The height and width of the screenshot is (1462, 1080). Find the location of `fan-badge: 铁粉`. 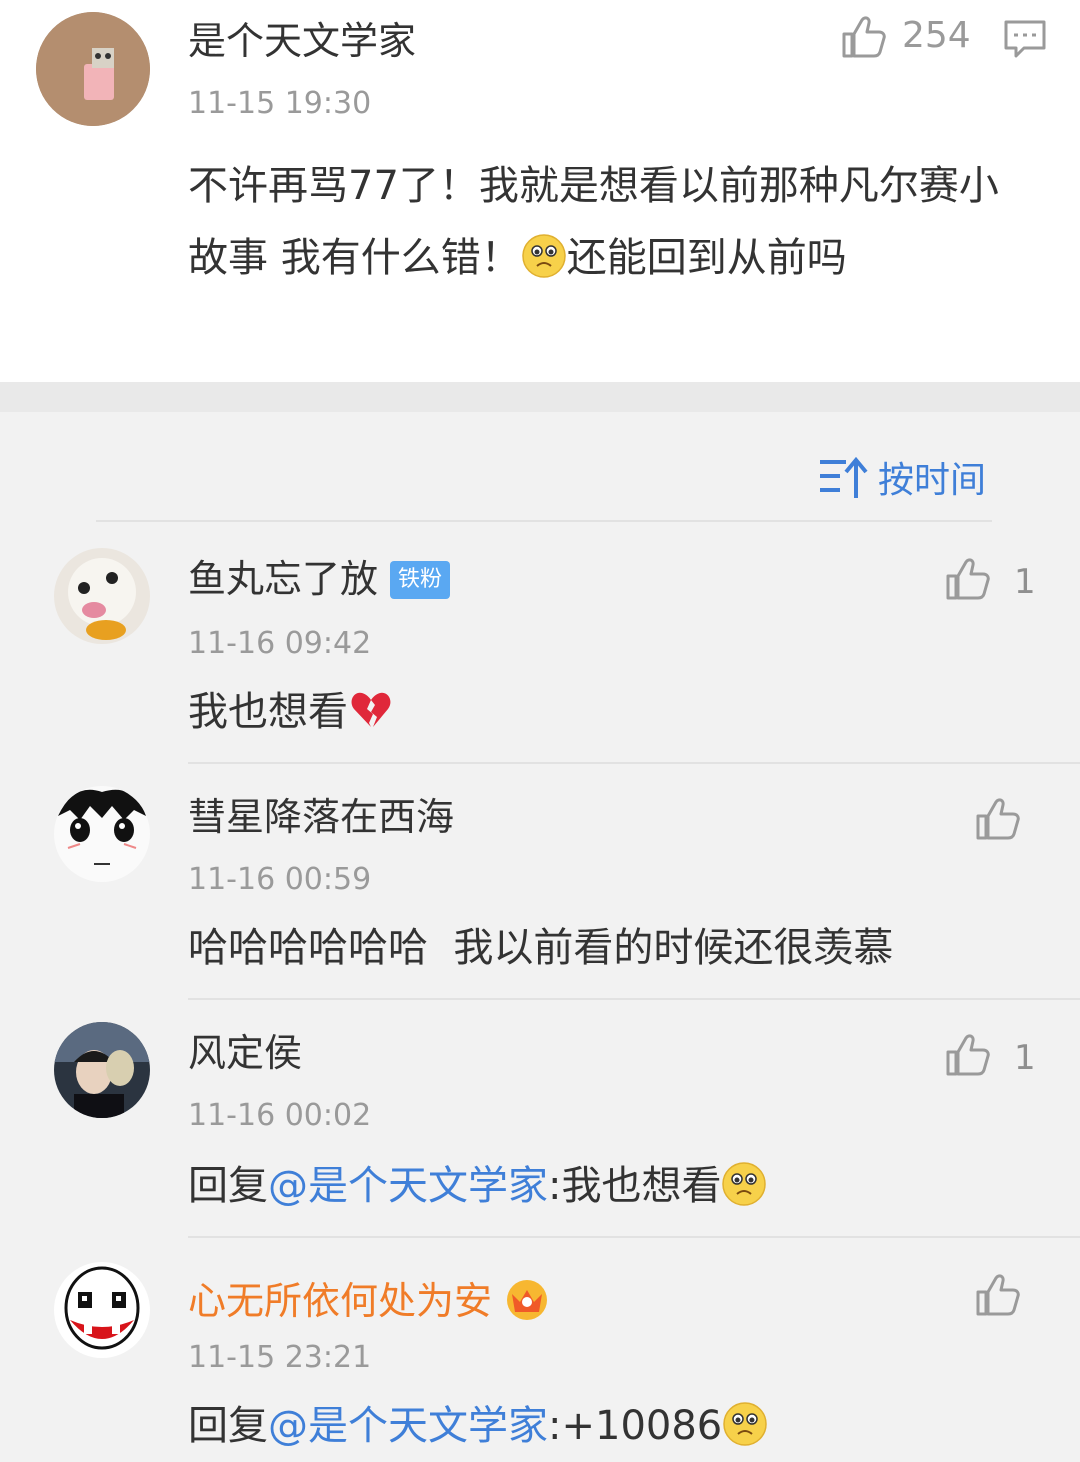

fan-badge: 铁粉 is located at coordinates (420, 580).